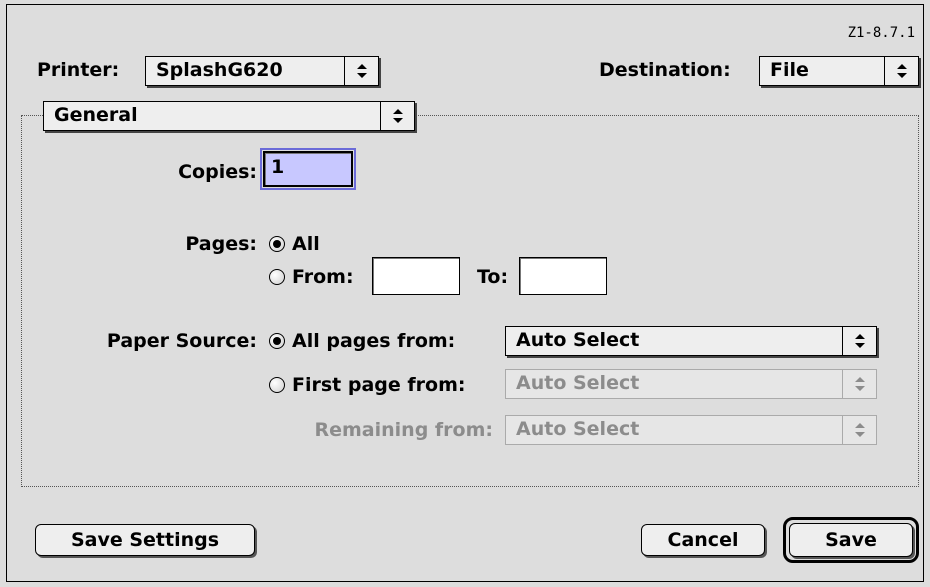 This screenshot has width=930, height=587. What do you see at coordinates (145, 540) in the screenshot?
I see `save-settings-button: Save Settings` at bounding box center [145, 540].